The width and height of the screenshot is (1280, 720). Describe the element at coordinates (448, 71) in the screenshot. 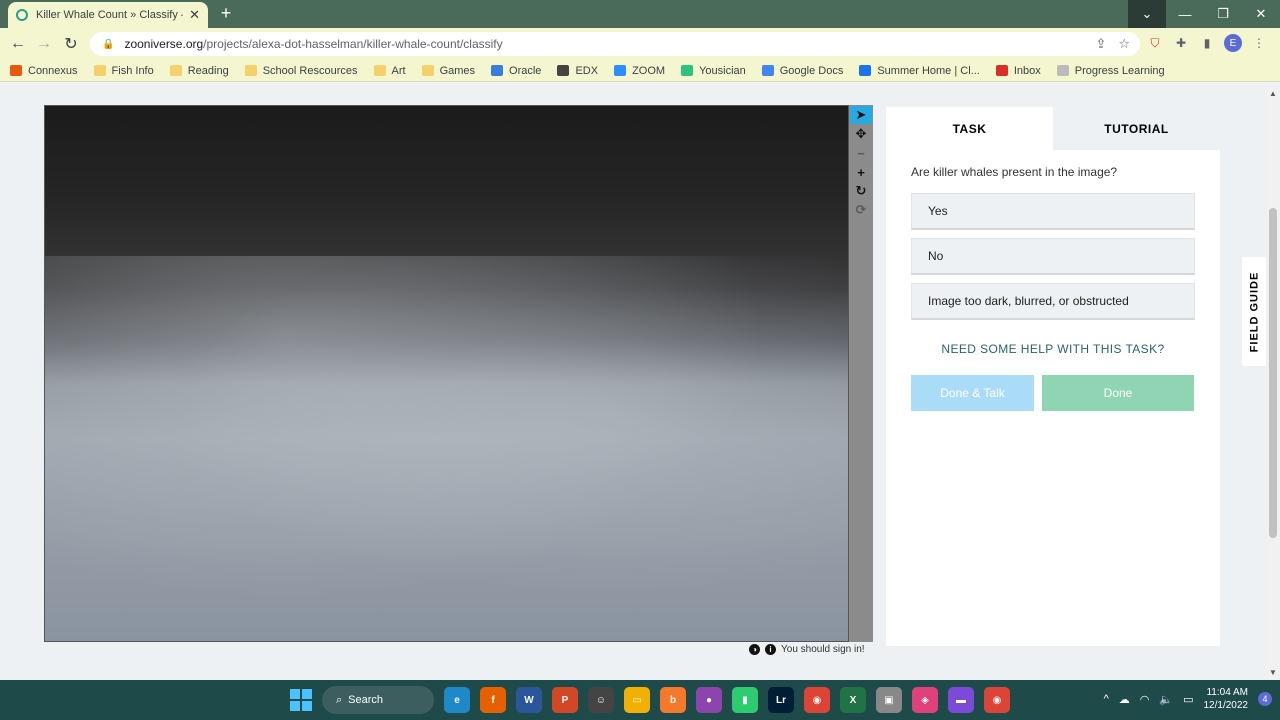

I see `bookmark-item: Games` at that location.